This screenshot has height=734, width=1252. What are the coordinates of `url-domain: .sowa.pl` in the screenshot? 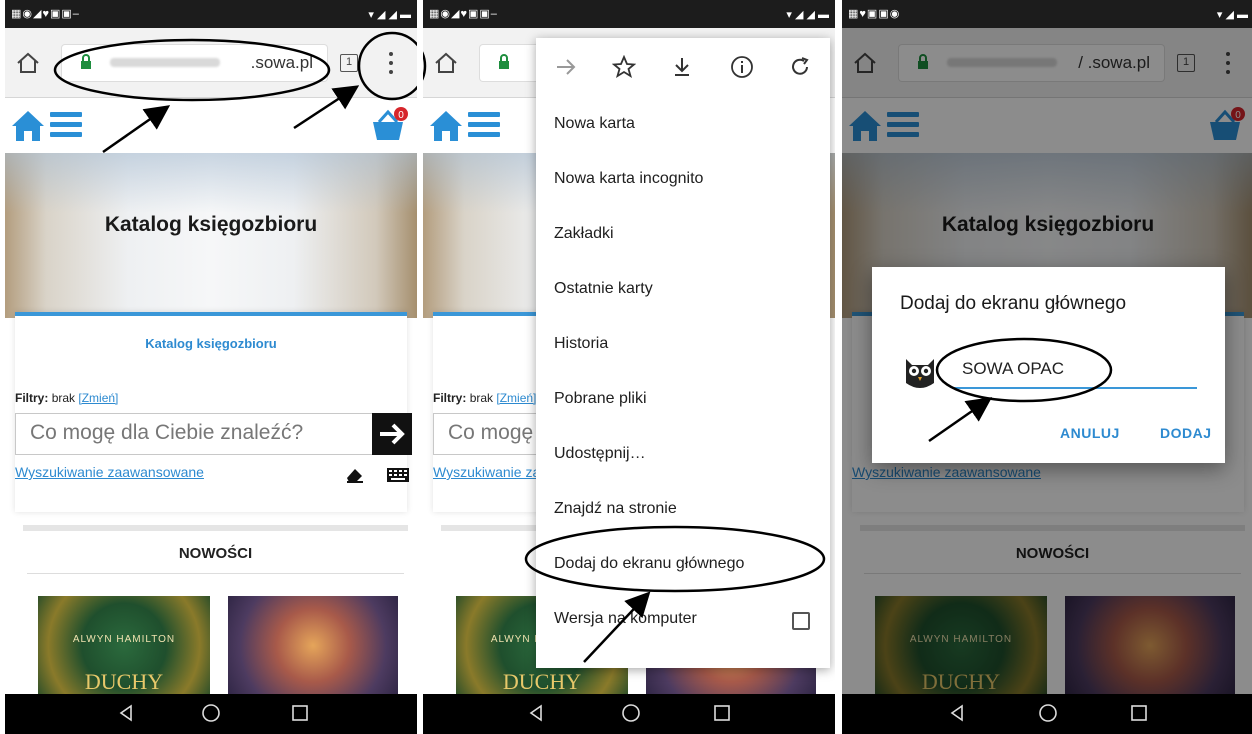 It's located at (281, 62).